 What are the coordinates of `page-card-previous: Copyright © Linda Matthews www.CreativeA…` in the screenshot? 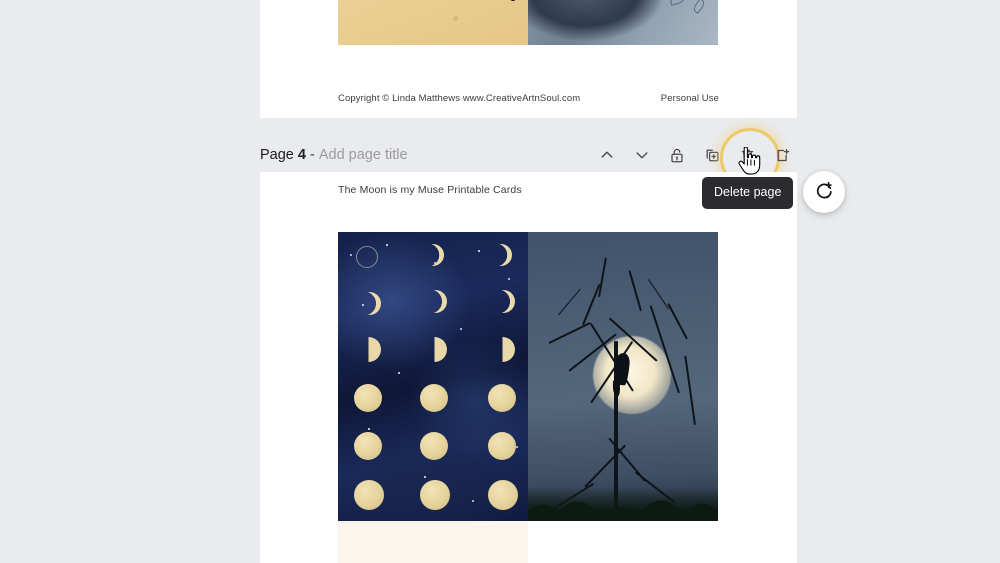 It's located at (528, 59).